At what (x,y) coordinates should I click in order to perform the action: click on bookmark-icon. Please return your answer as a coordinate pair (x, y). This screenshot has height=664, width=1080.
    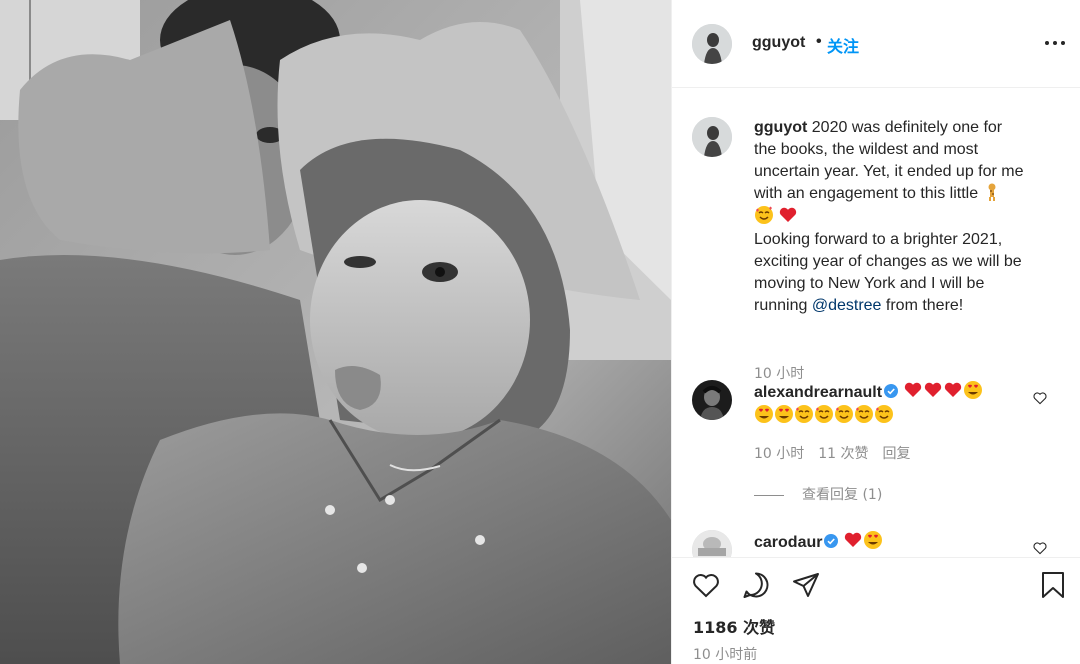
    Looking at the image, I should click on (1053, 585).